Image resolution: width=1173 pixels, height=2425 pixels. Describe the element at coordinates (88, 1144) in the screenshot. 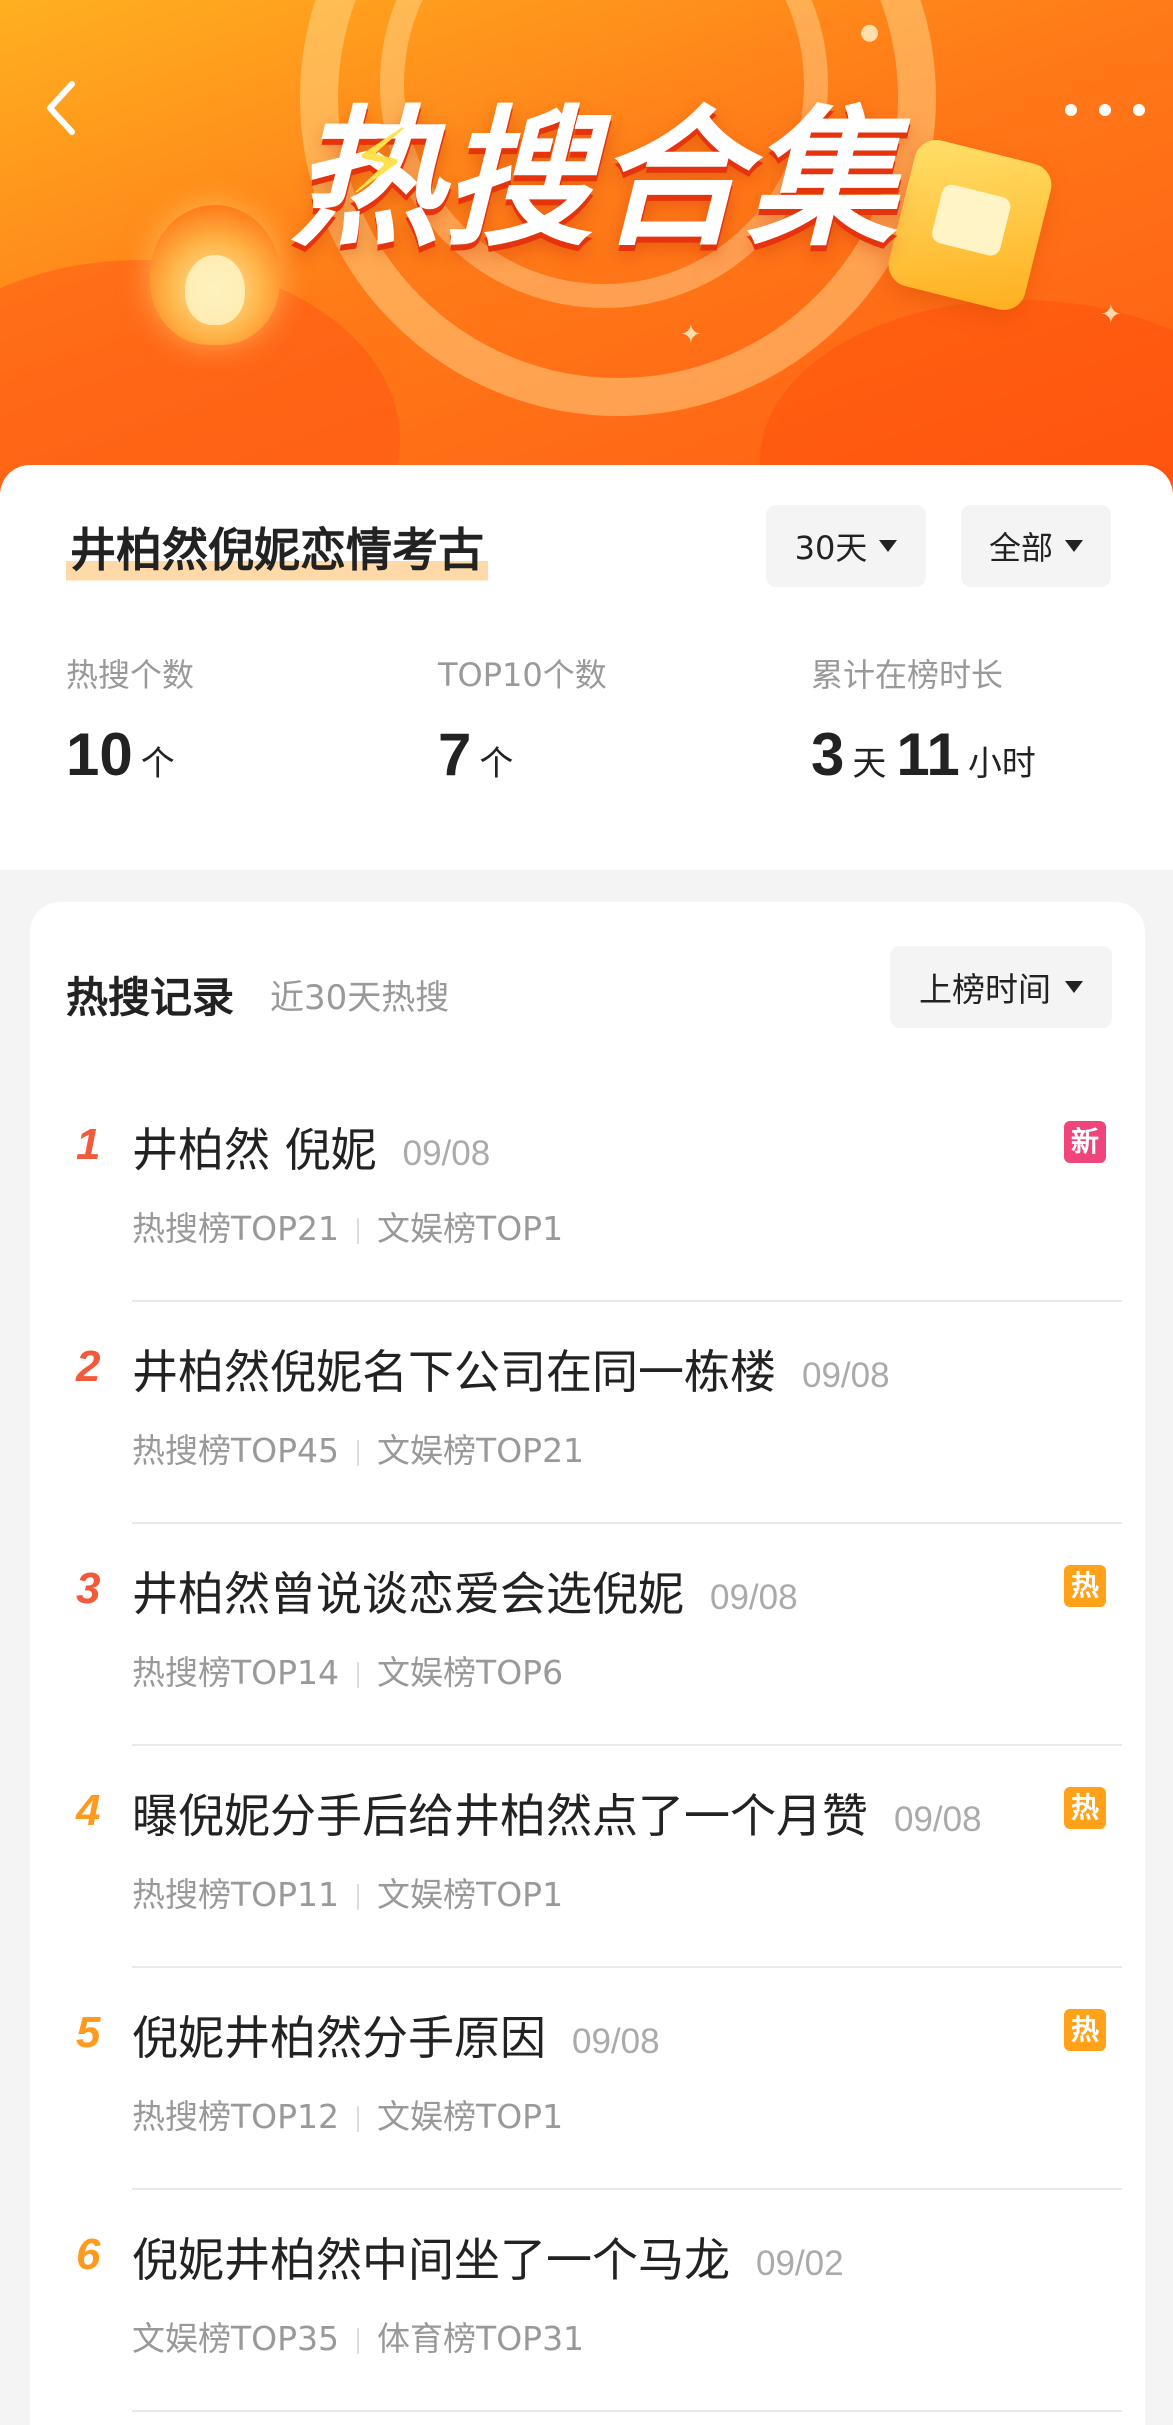

I see `rank-number: 1` at that location.